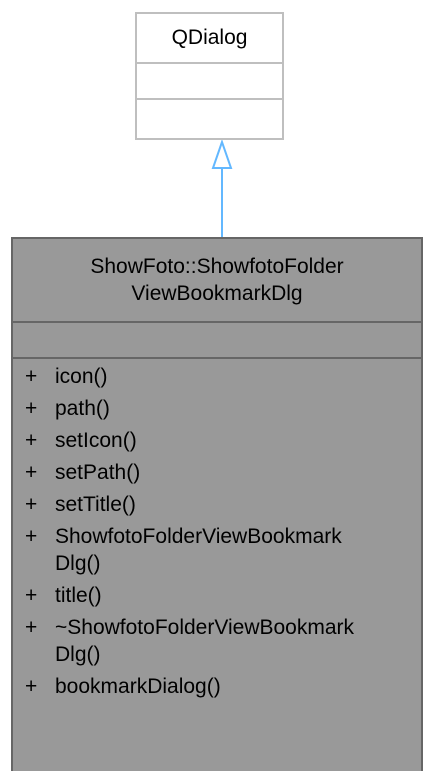 The image size is (424, 771). Describe the element at coordinates (217, 440) in the screenshot. I see `operation-row: + setIcon()` at that location.